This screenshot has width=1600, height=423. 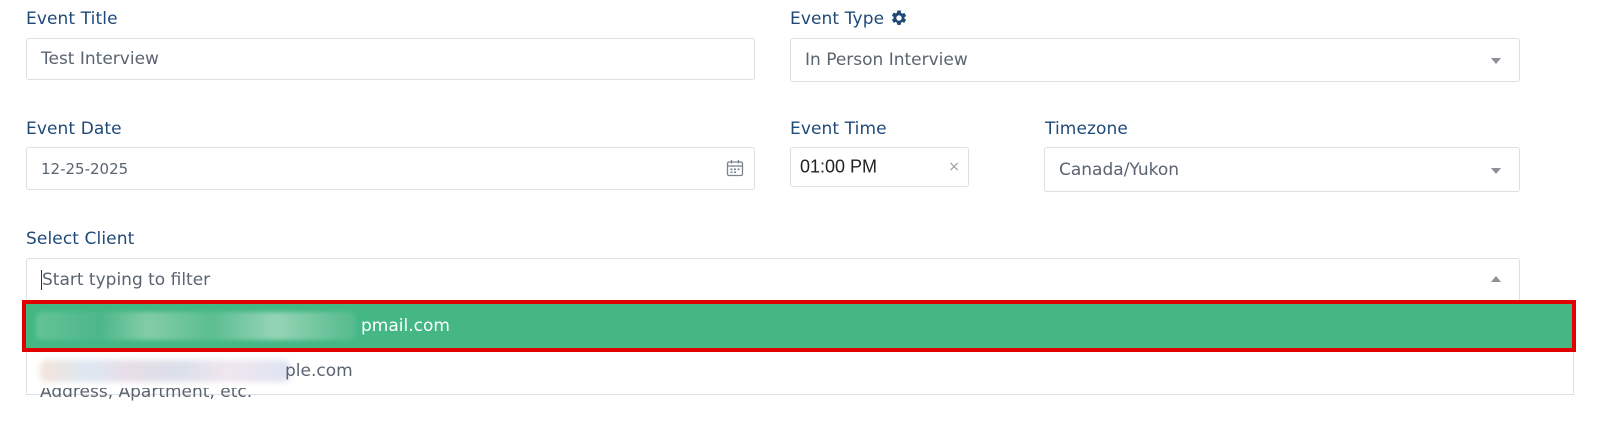 I want to click on client-search-placeholder: Start typing to filter, so click(x=126, y=279).